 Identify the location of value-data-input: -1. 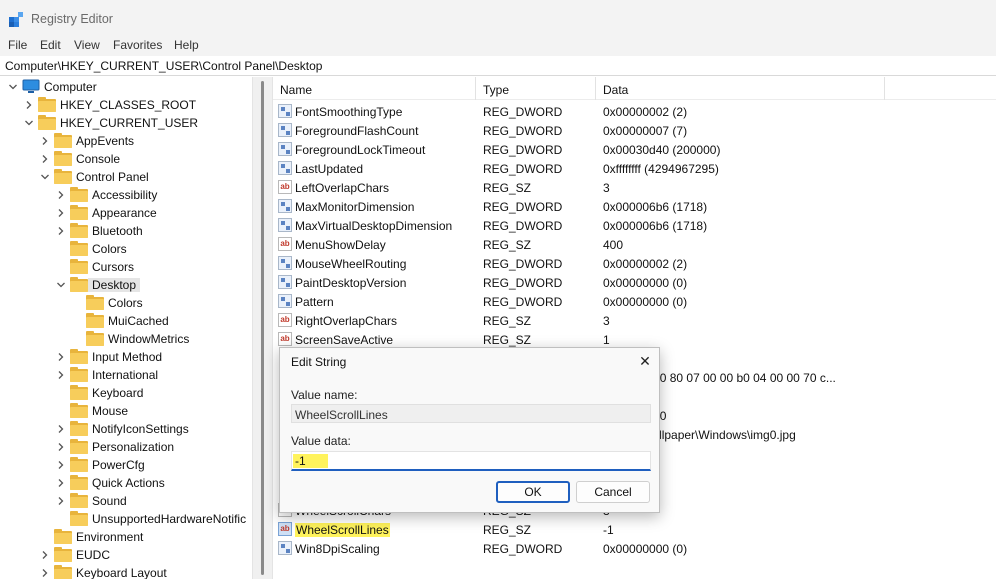
(471, 461).